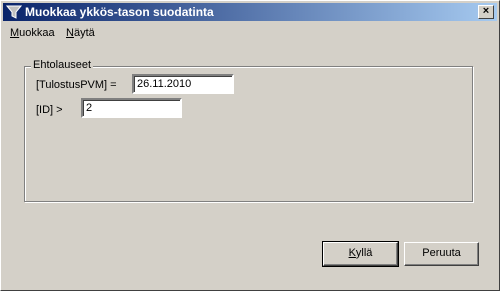 The image size is (500, 291). What do you see at coordinates (80, 33) in the screenshot?
I see `menu-nayta: Näytä` at bounding box center [80, 33].